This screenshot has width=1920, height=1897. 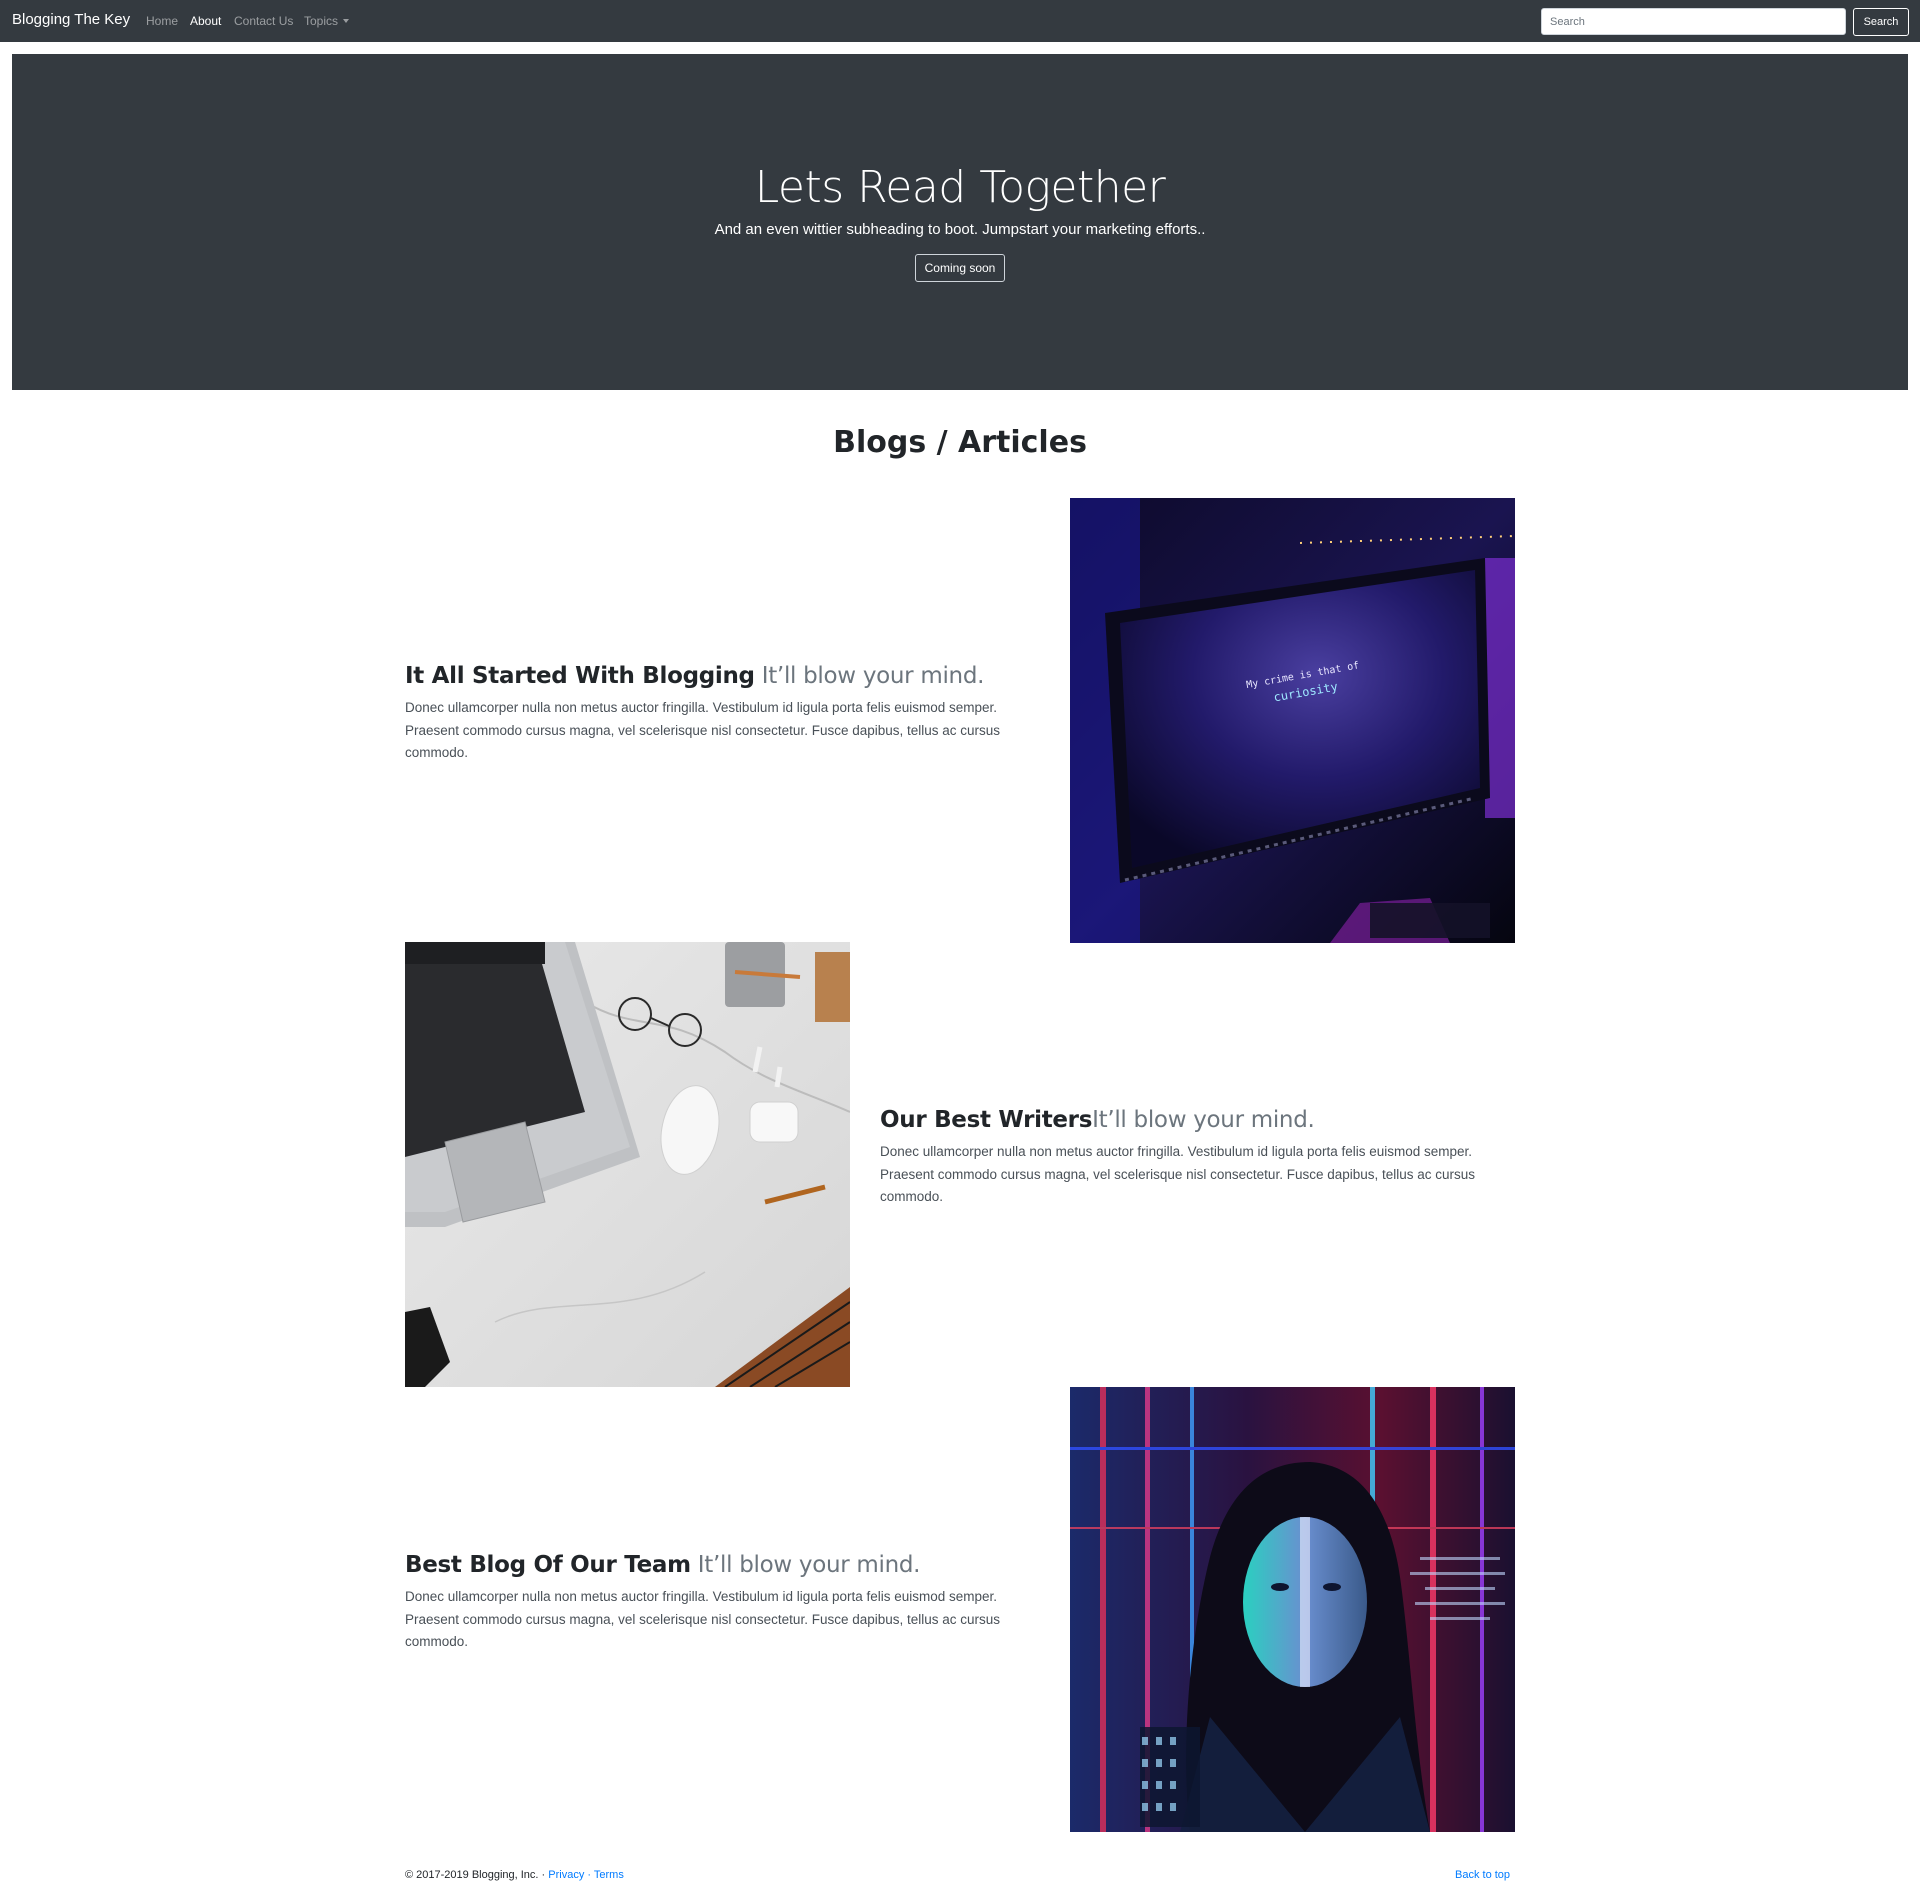 I want to click on nav-link-home: Home, so click(x=162, y=21).